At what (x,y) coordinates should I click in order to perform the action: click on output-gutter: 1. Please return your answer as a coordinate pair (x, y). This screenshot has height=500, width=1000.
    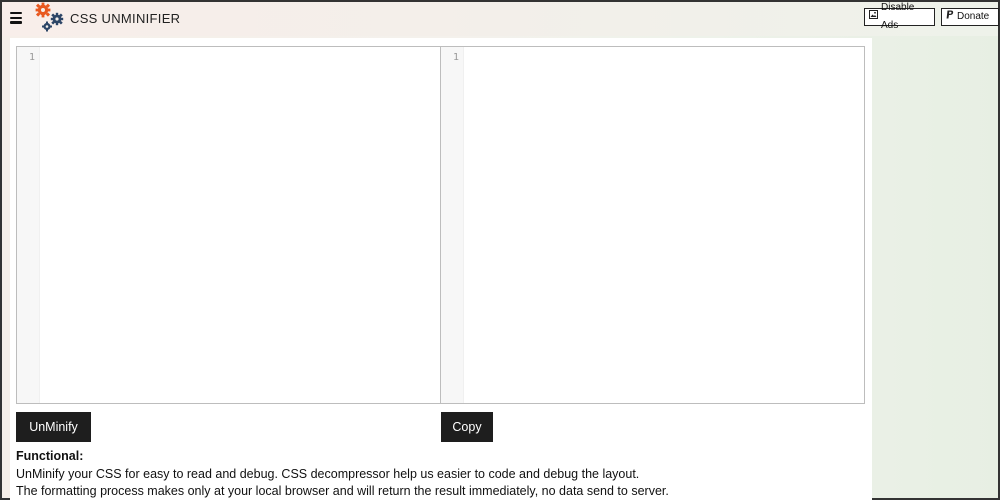
    Looking at the image, I should click on (452, 225).